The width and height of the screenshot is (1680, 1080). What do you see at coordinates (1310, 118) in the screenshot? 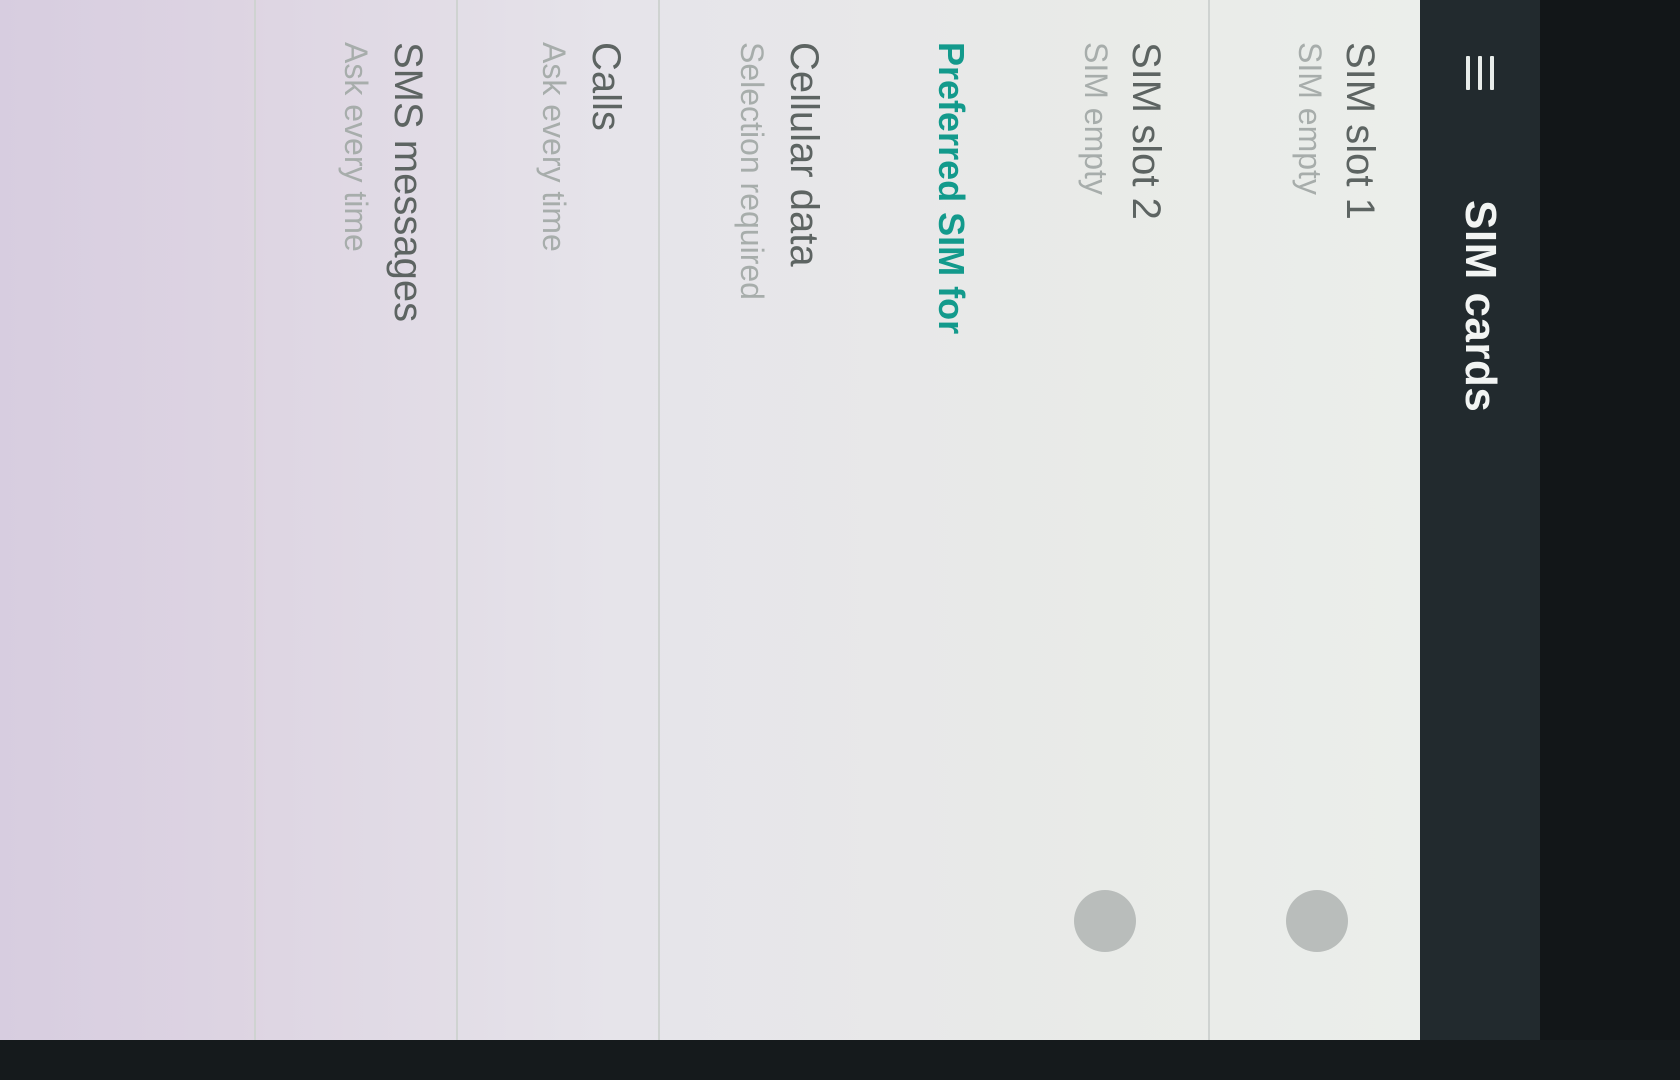
I see `sim-slot-1-status: SIM empty` at bounding box center [1310, 118].